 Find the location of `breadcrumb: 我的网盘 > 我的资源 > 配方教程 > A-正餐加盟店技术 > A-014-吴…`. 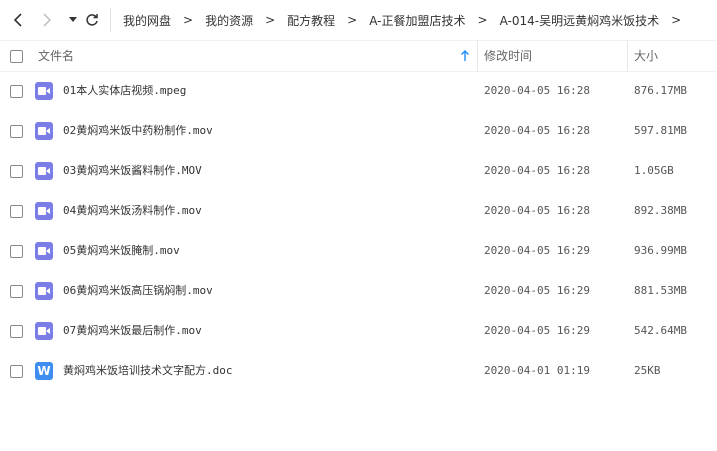

breadcrumb: 我的网盘 > 我的资源 > 配方教程 > A-正餐加盟店技术 > A-014-吴… is located at coordinates (402, 20).